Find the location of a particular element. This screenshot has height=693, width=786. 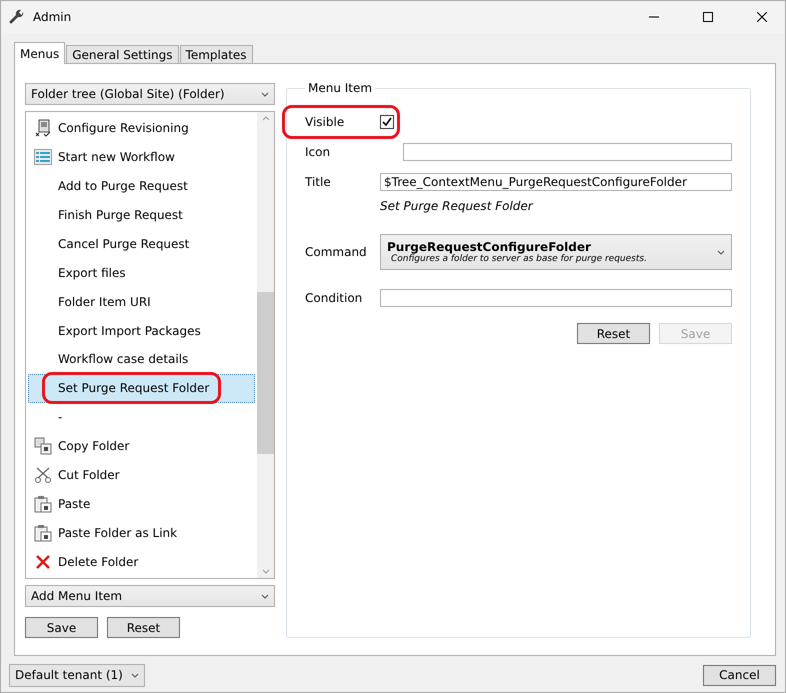

tenant-dropdown: Default tenant (1) is located at coordinates (77, 675).